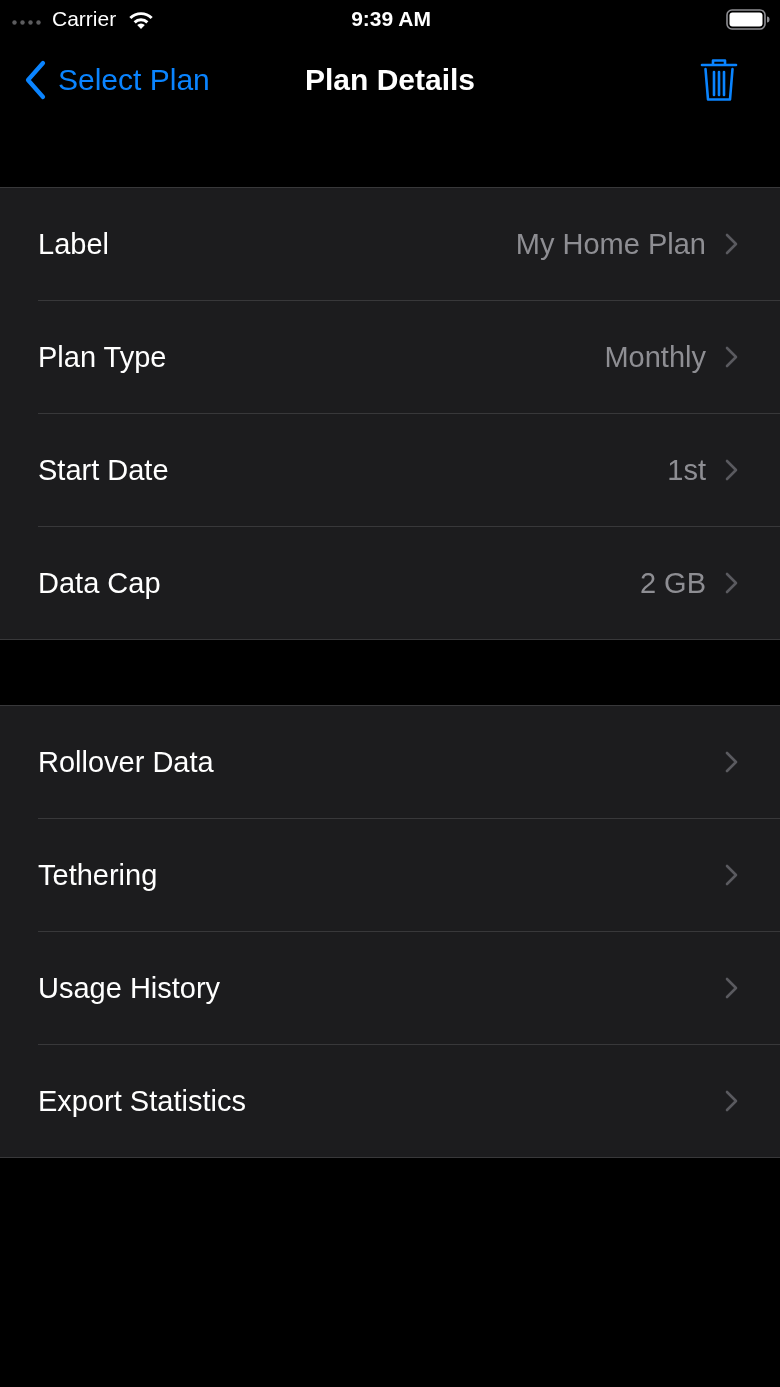 This screenshot has height=1387, width=780. What do you see at coordinates (390, 80) in the screenshot?
I see `screen-title: Plan Details` at bounding box center [390, 80].